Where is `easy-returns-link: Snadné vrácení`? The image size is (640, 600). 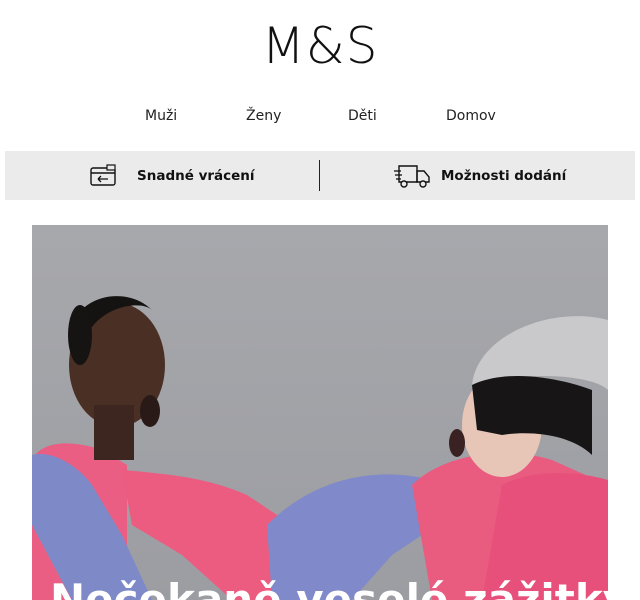 easy-returns-link: Snadné vrácení is located at coordinates (172, 175).